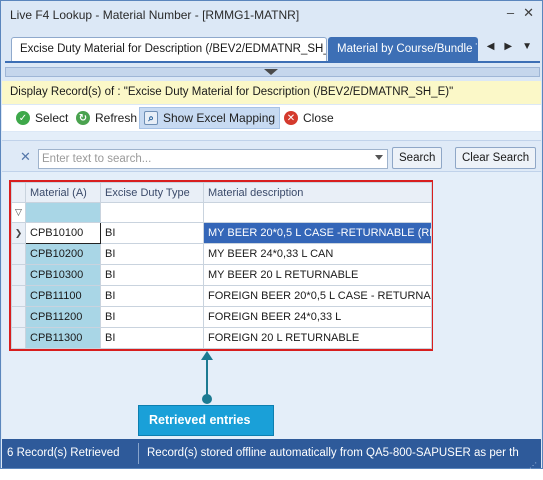 This screenshot has height=480, width=543. Describe the element at coordinates (25, 157) in the screenshot. I see `clear-x-icon: ✕` at that location.